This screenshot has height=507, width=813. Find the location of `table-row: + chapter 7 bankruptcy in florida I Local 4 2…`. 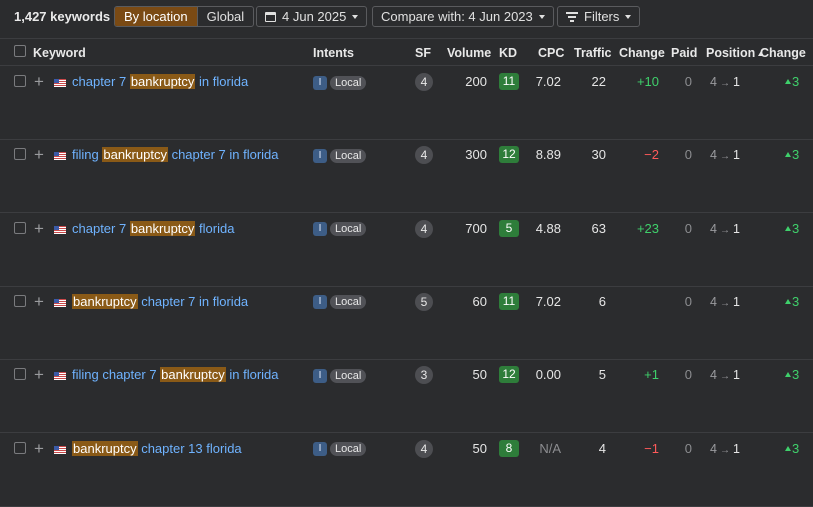

table-row: + chapter 7 bankruptcy in florida I Local 4 2… is located at coordinates (406, 103).